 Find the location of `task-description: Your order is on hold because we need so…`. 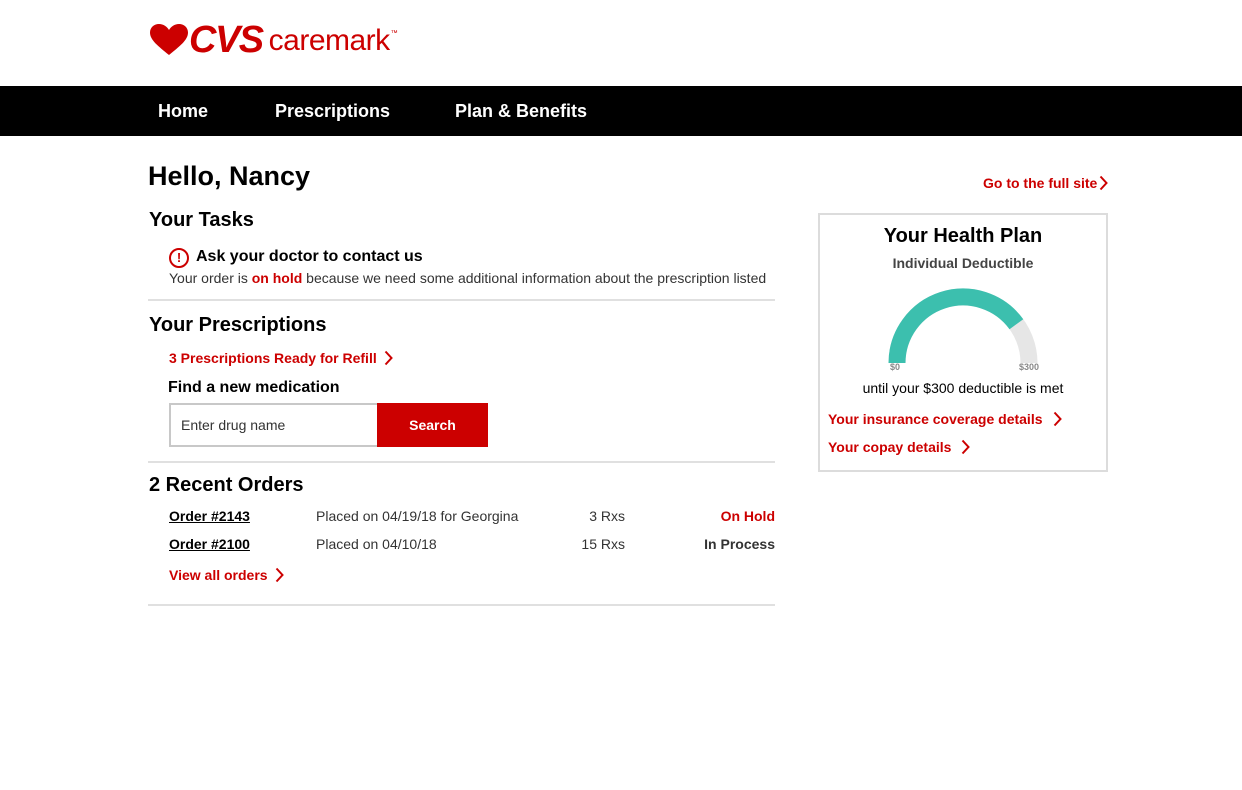

task-description: Your order is on hold because we need so… is located at coordinates (467, 278).